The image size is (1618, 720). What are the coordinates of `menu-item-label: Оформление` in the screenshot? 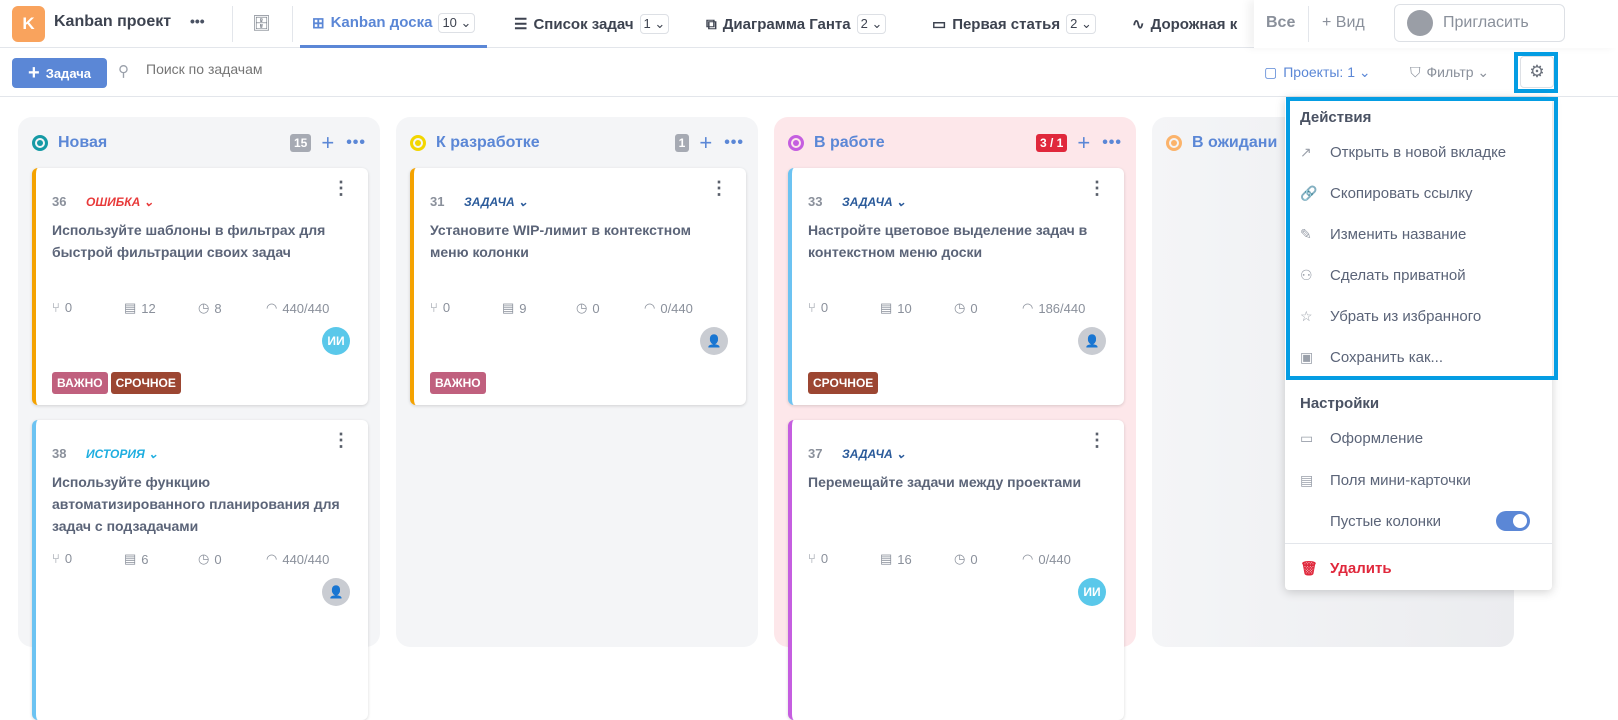 It's located at (1377, 438).